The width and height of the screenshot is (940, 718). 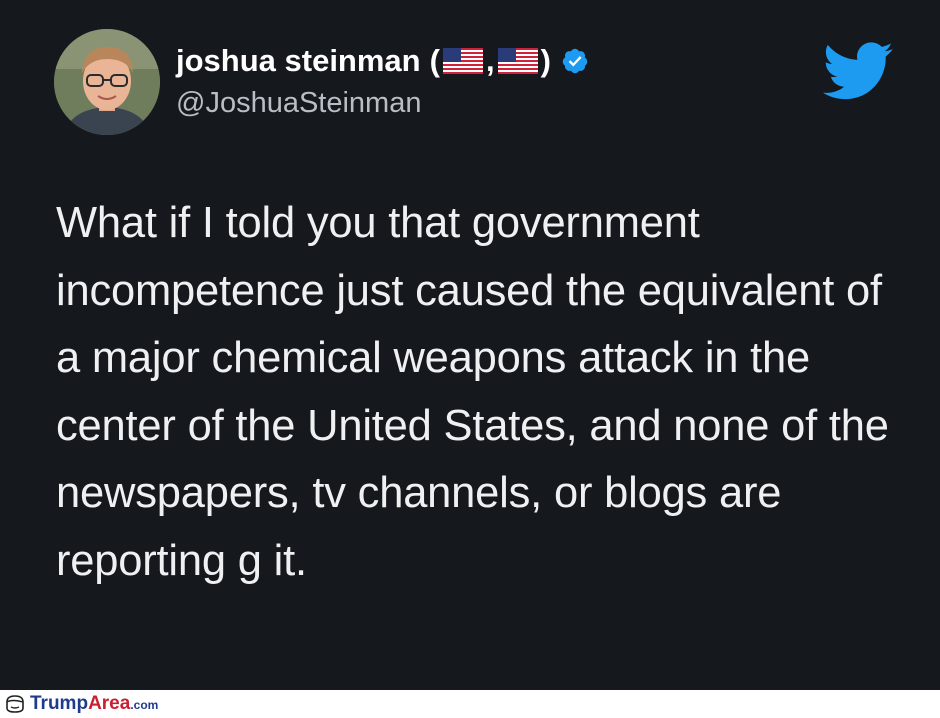 I want to click on watermark-text: TrumpArea.com, so click(x=94, y=704).